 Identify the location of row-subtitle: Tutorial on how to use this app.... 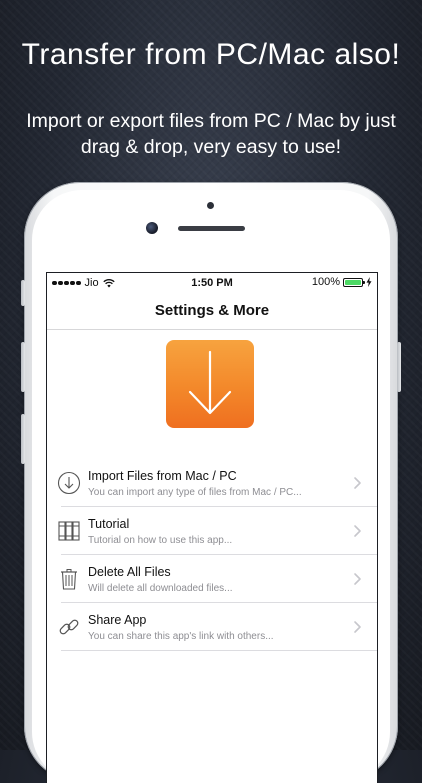
(160, 540).